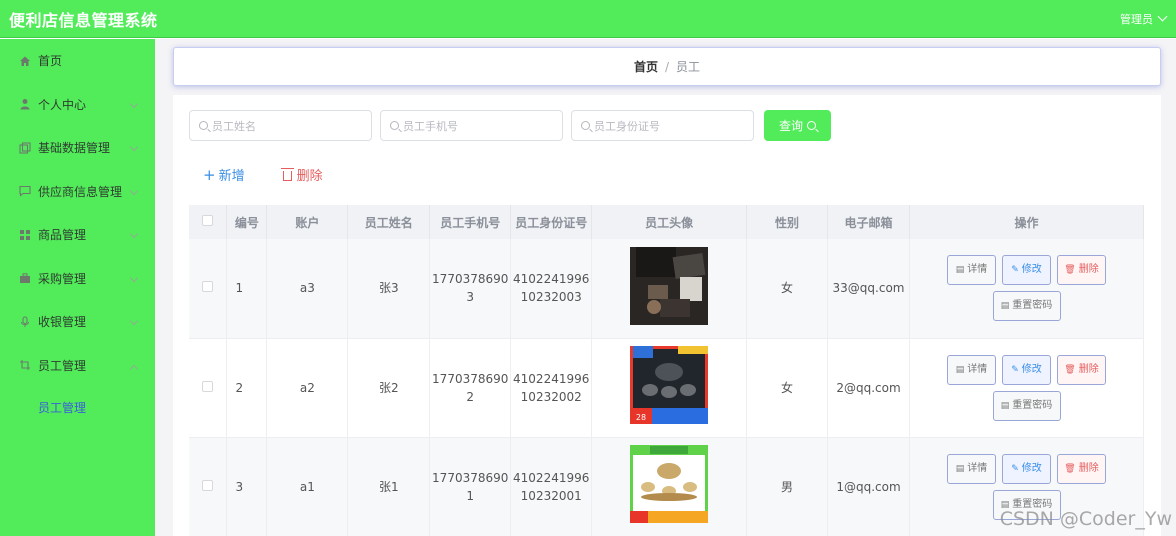 This screenshot has height=536, width=1176. I want to click on add-button-label: 新增, so click(231, 176).